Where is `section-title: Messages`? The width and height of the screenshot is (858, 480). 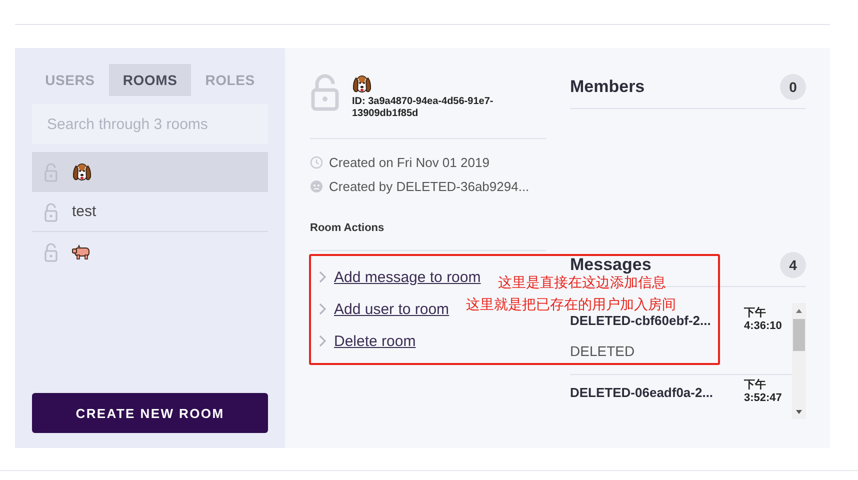 section-title: Messages is located at coordinates (611, 265).